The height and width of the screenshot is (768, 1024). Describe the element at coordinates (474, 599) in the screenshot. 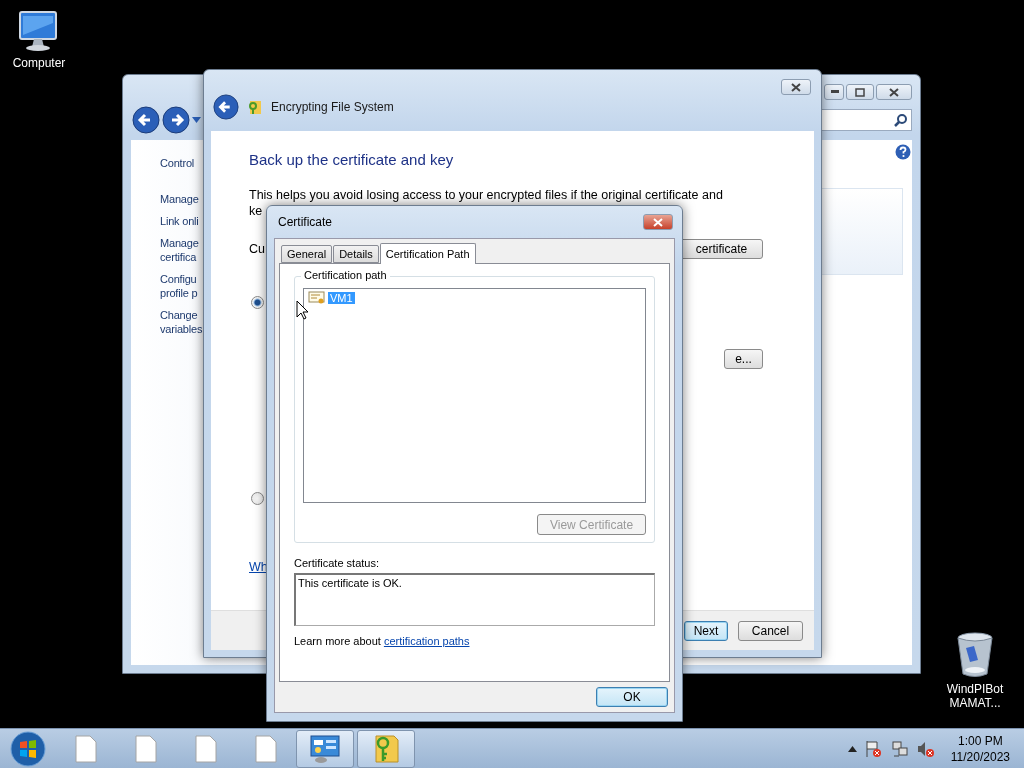

I see `status-text: This certificate is OK.` at that location.